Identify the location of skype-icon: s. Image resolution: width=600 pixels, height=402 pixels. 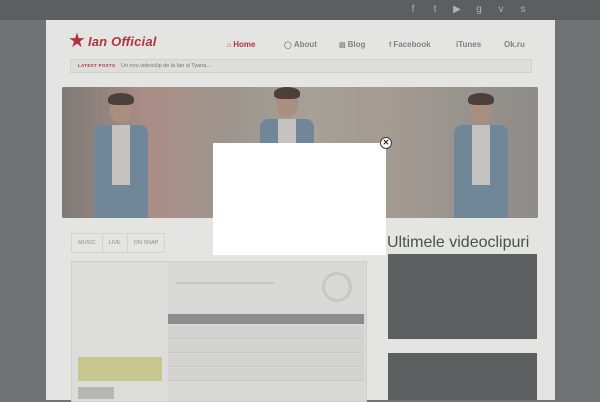
(523, 10).